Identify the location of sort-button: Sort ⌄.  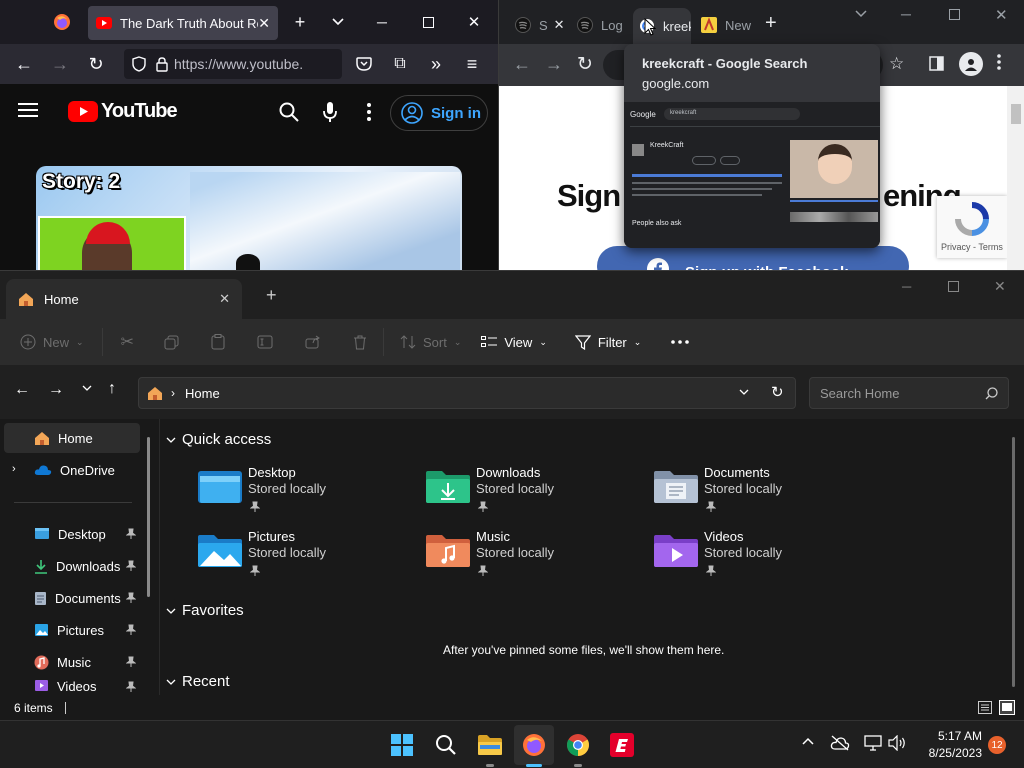
(430, 342).